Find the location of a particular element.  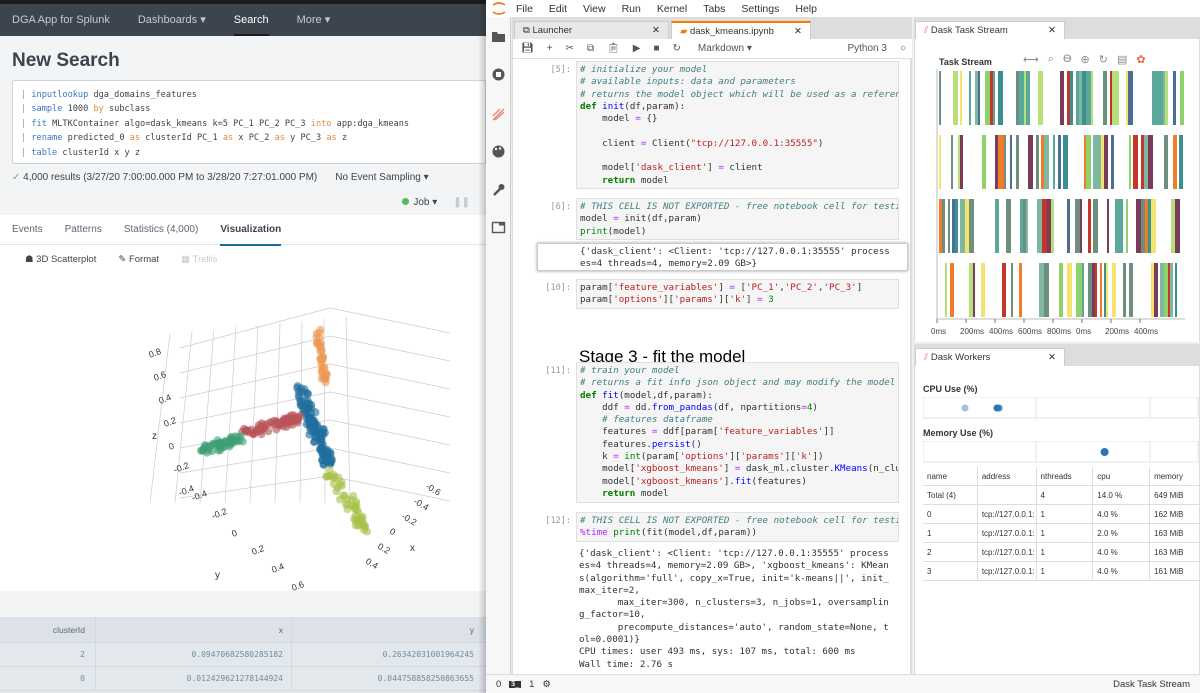

kernel-icon: ⚙ is located at coordinates (546, 684).